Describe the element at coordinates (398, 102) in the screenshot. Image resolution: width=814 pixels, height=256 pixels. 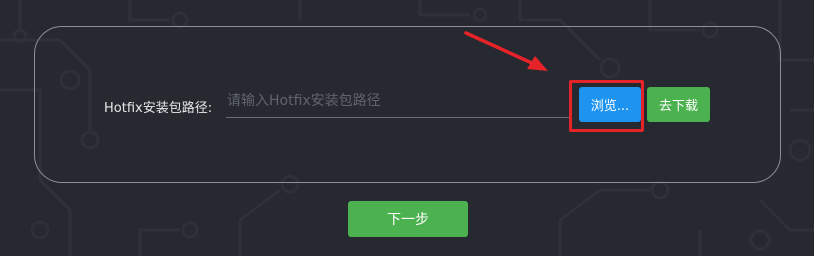
I see `hotfix-path-input` at that location.